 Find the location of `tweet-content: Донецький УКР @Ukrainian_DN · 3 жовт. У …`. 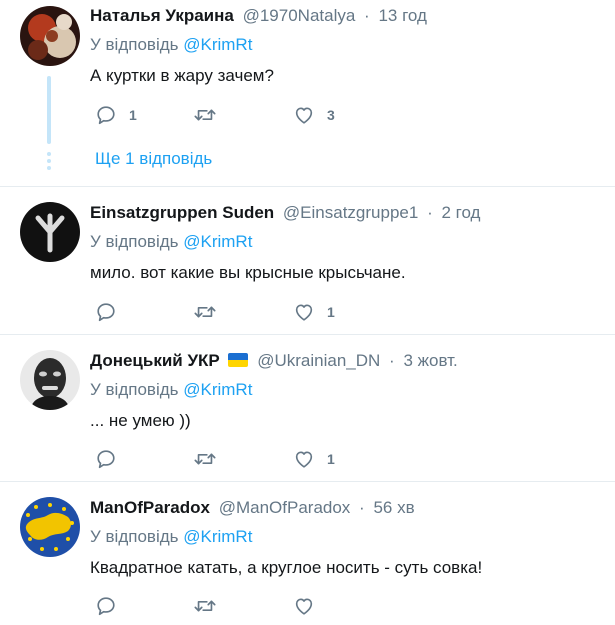

tweet-content: Донецький УКР @Ukrainian_DN · 3 жовт. У … is located at coordinates (347, 391).